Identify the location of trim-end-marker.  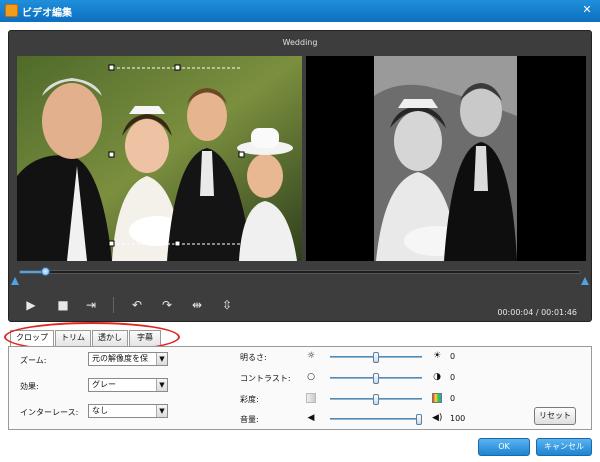
(585, 281).